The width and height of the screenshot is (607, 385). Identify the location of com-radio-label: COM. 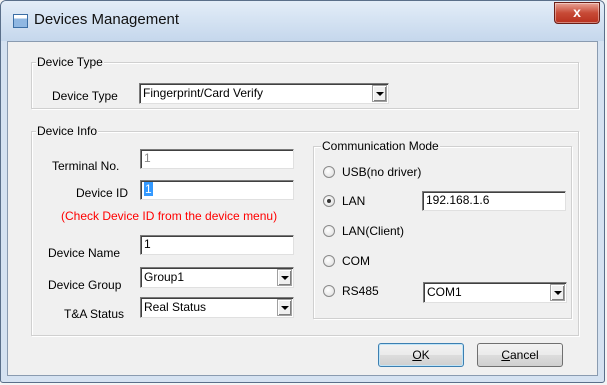
(356, 261).